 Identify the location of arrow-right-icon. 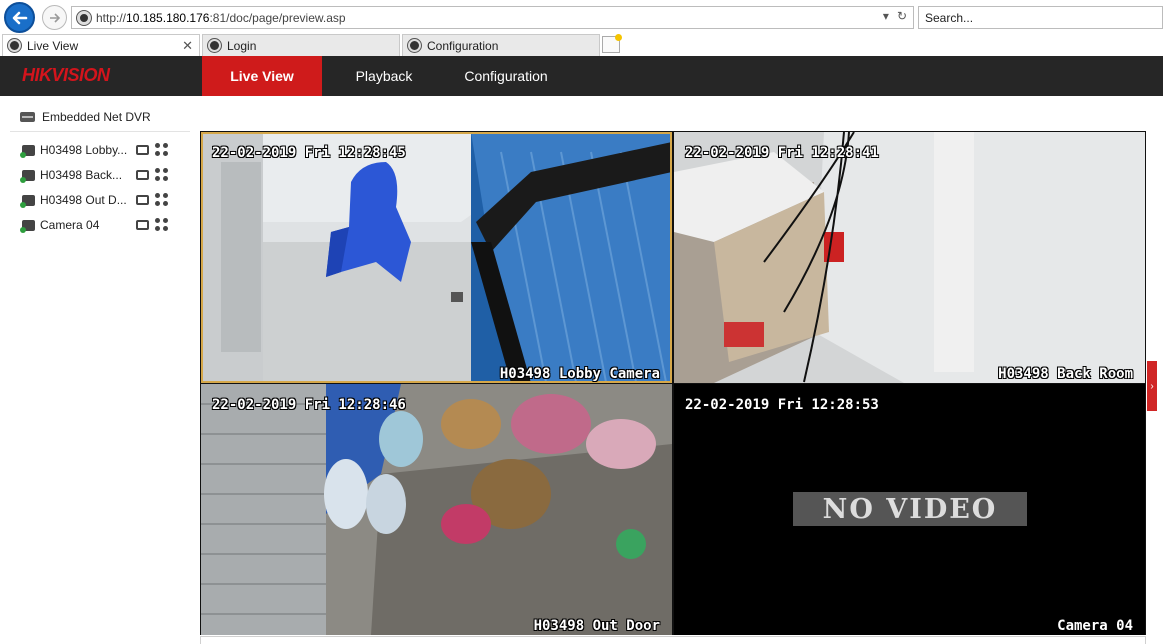
(54, 17).